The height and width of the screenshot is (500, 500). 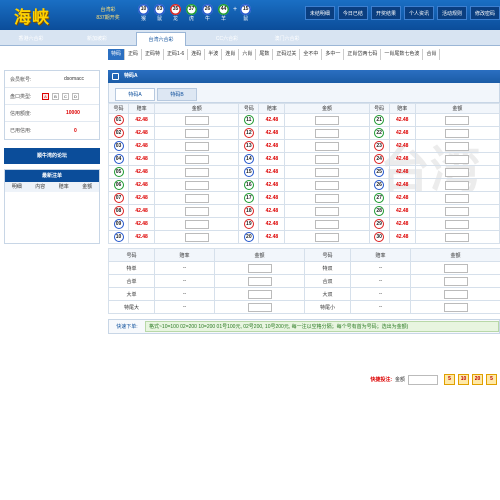 I want to click on number-ball: 02, so click(x=118, y=133).